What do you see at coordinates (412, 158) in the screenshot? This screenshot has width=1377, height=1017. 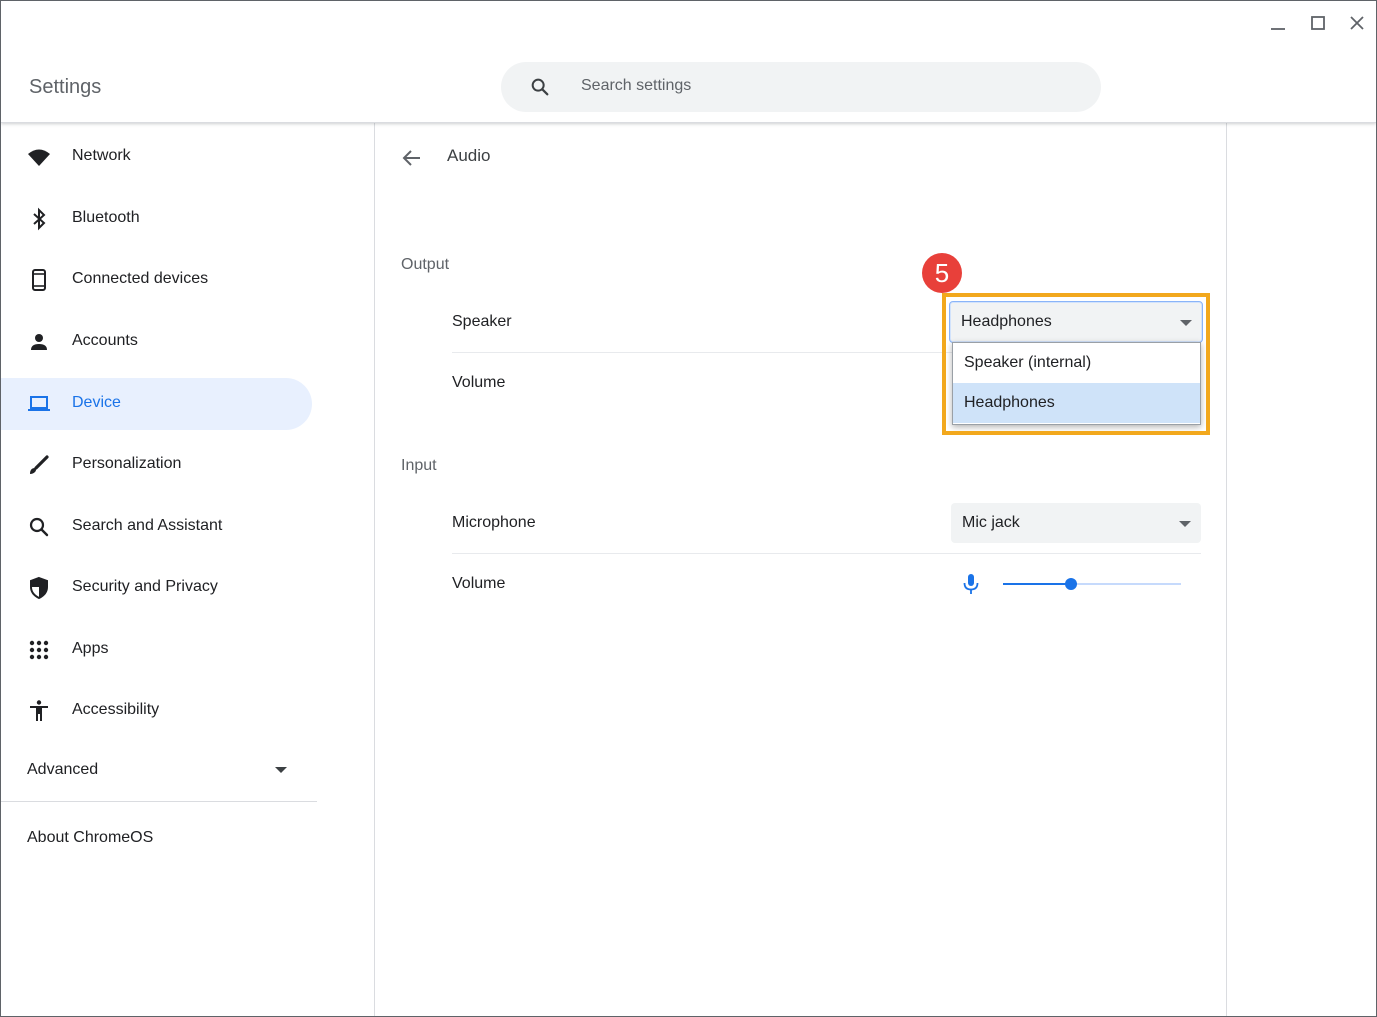 I see `back-arrow-icon` at bounding box center [412, 158].